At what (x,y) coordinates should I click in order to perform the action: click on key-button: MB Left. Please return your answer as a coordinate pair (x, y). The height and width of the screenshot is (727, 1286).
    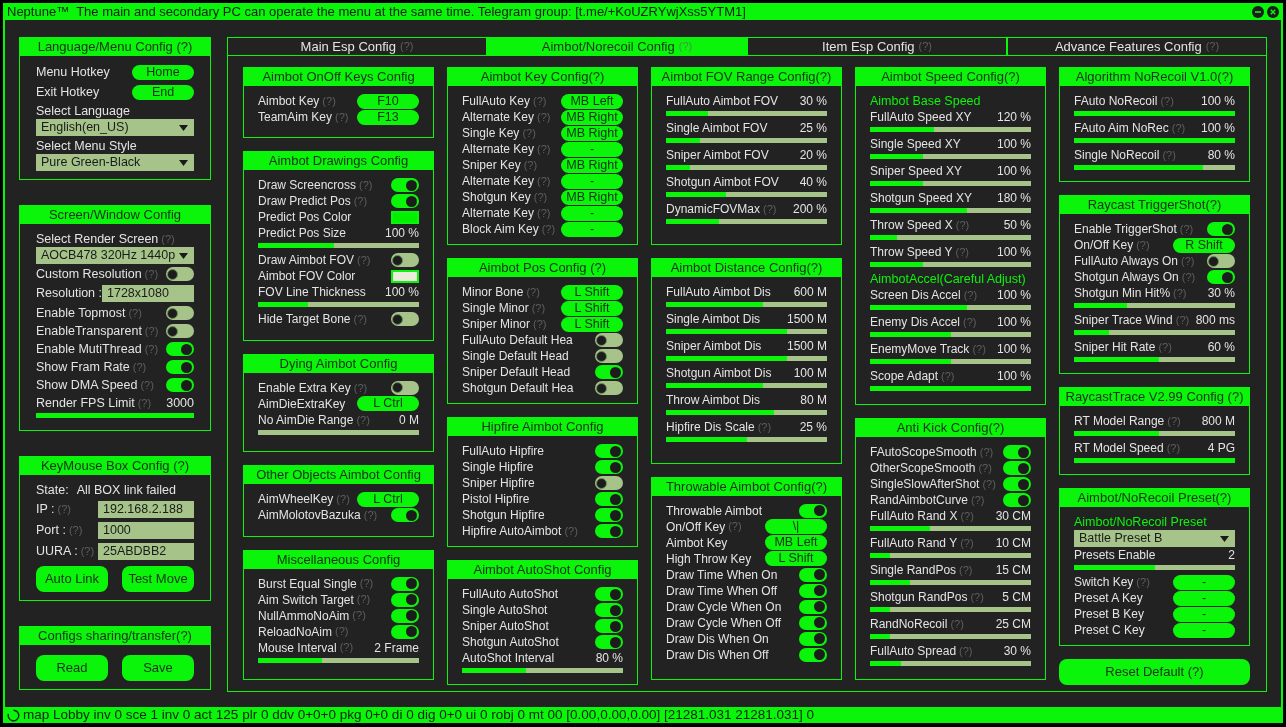
    Looking at the image, I should click on (592, 101).